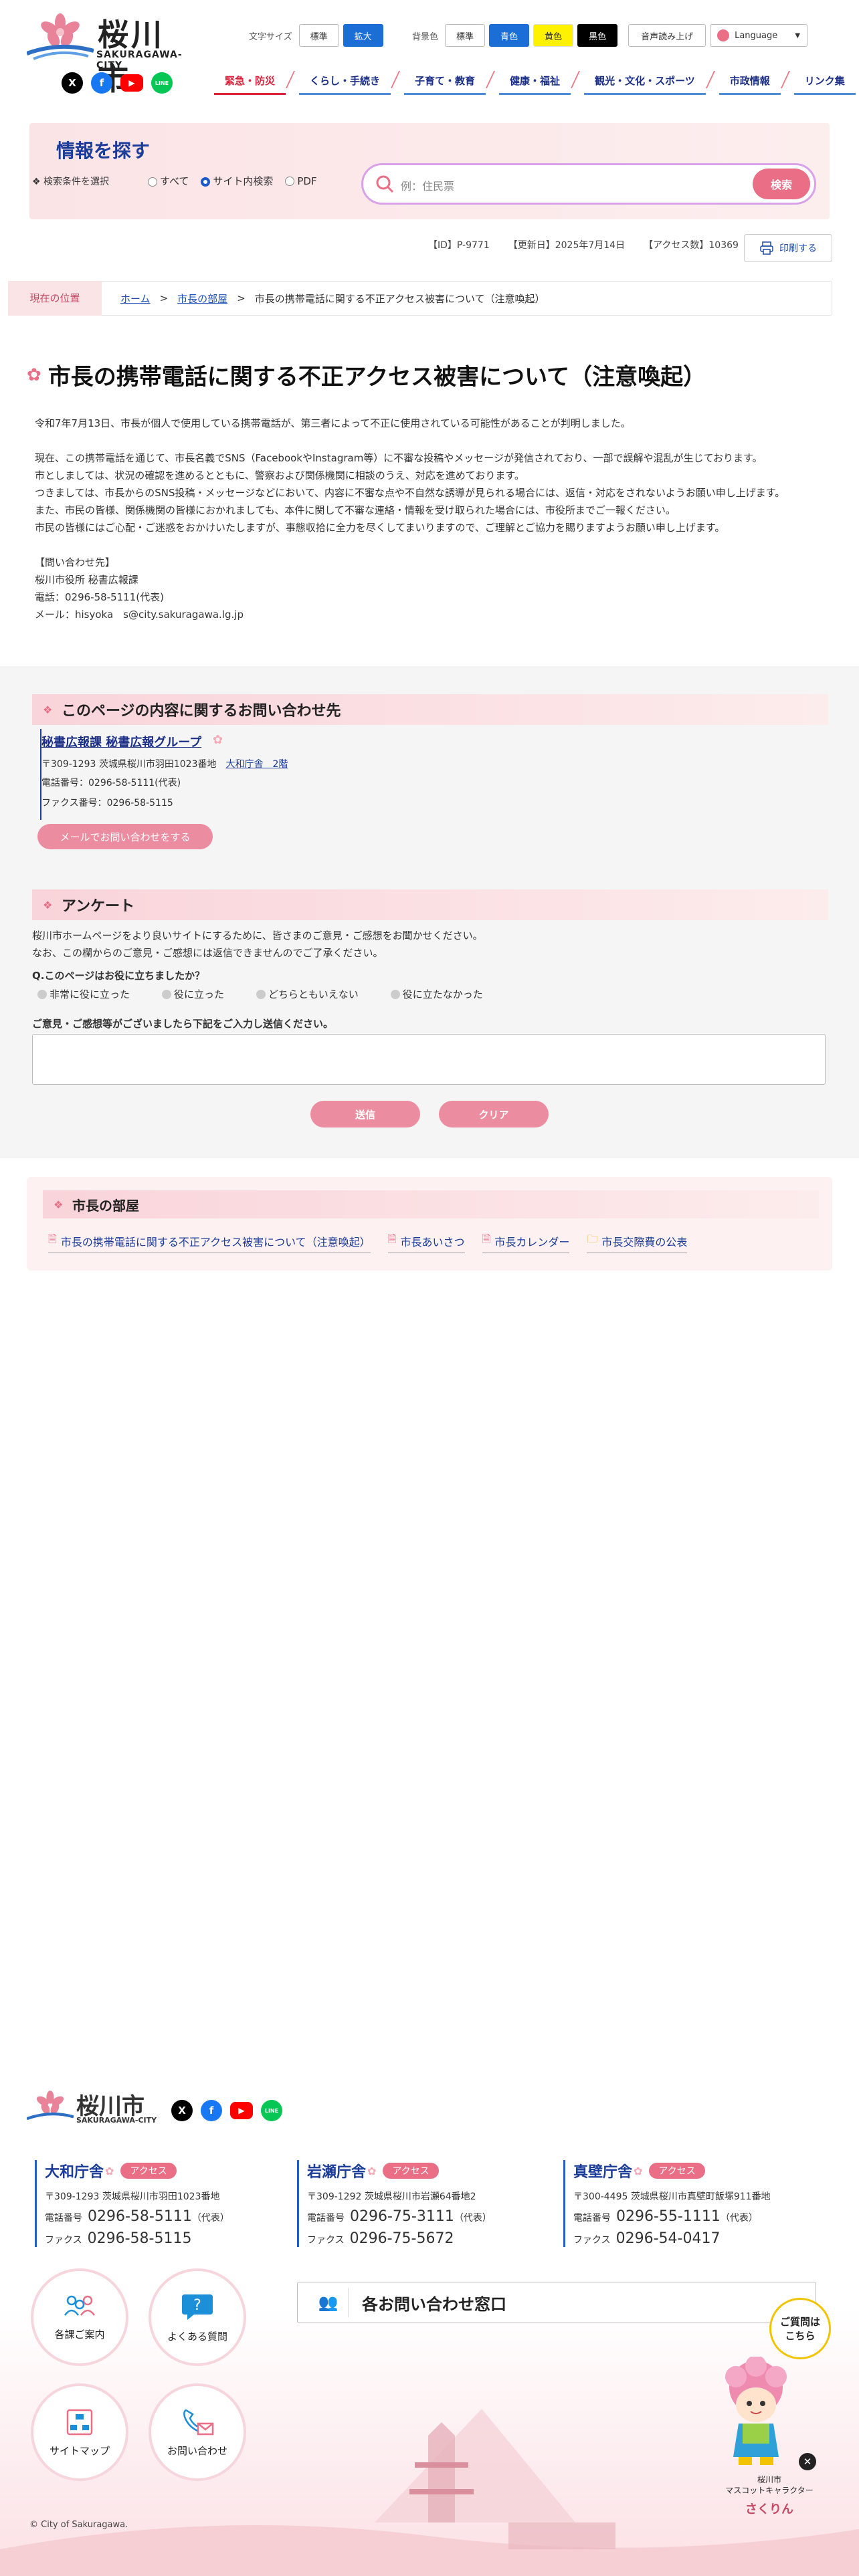 The image size is (859, 2576). I want to click on office-name: 大和庁舎, so click(74, 2173).